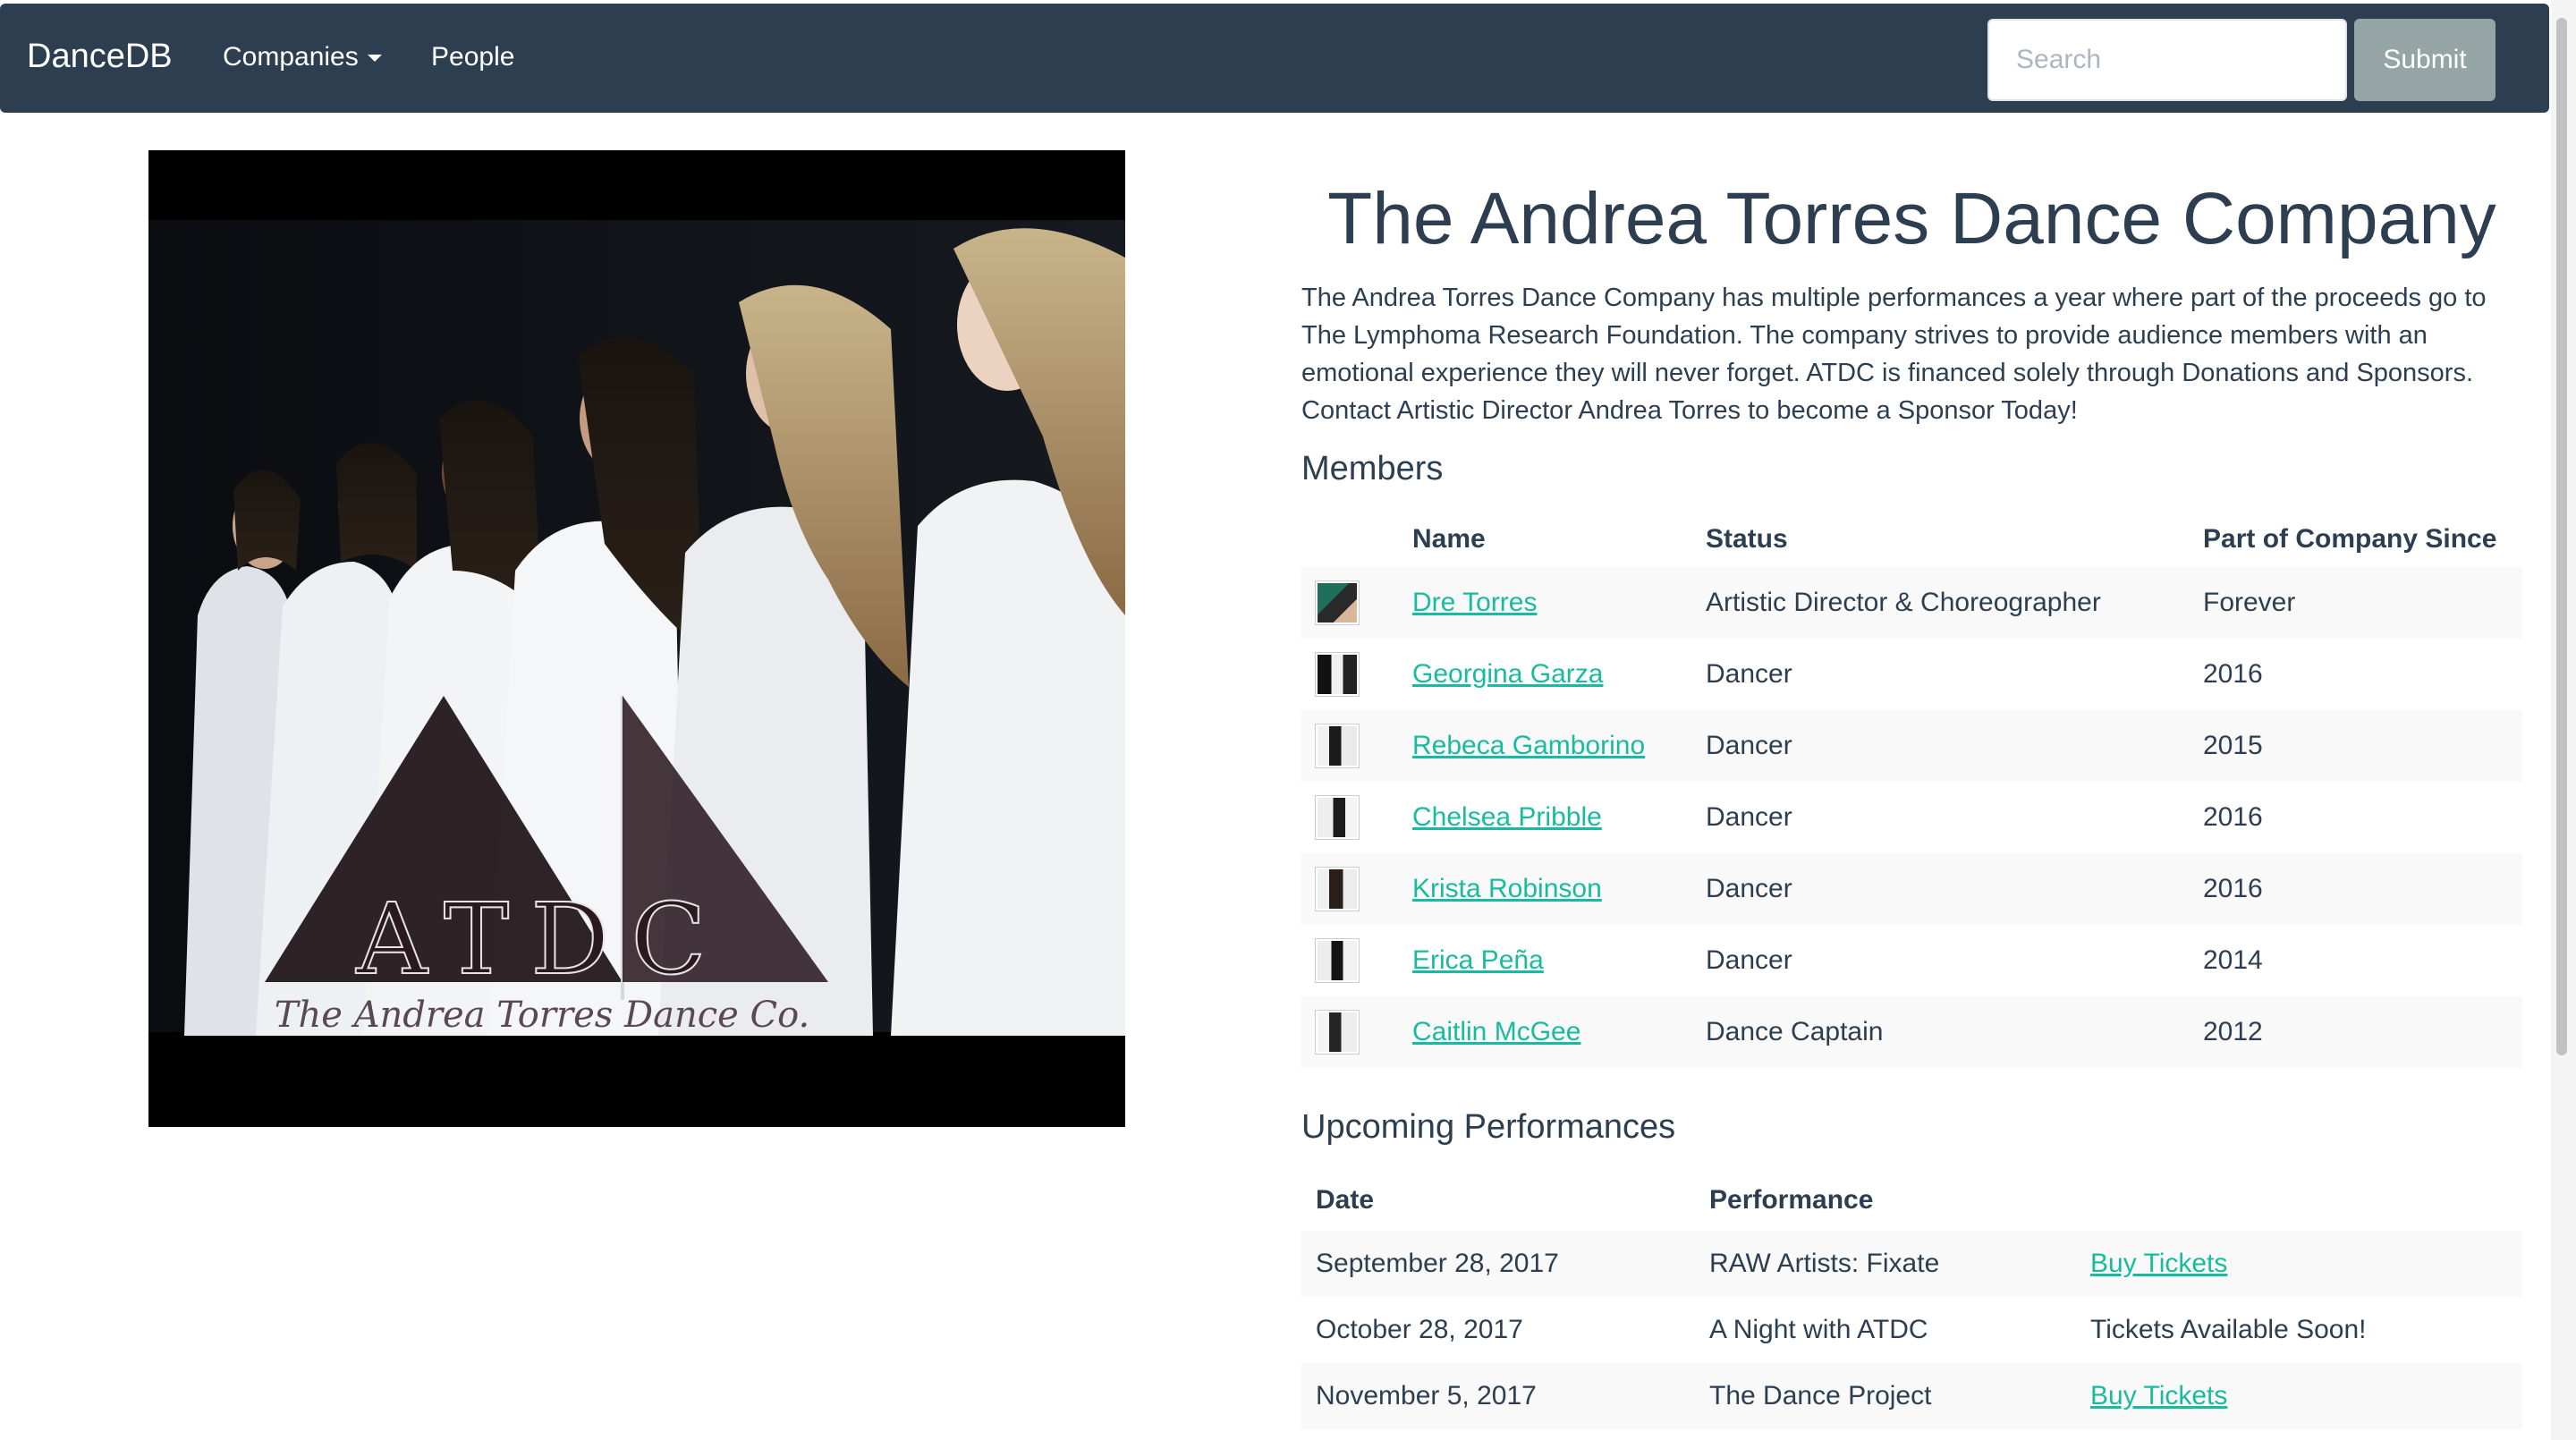 This screenshot has width=2576, height=1440. Describe the element at coordinates (1911, 818) in the screenshot. I see `member-row: Chelsea Pribble Dancer 2016` at that location.